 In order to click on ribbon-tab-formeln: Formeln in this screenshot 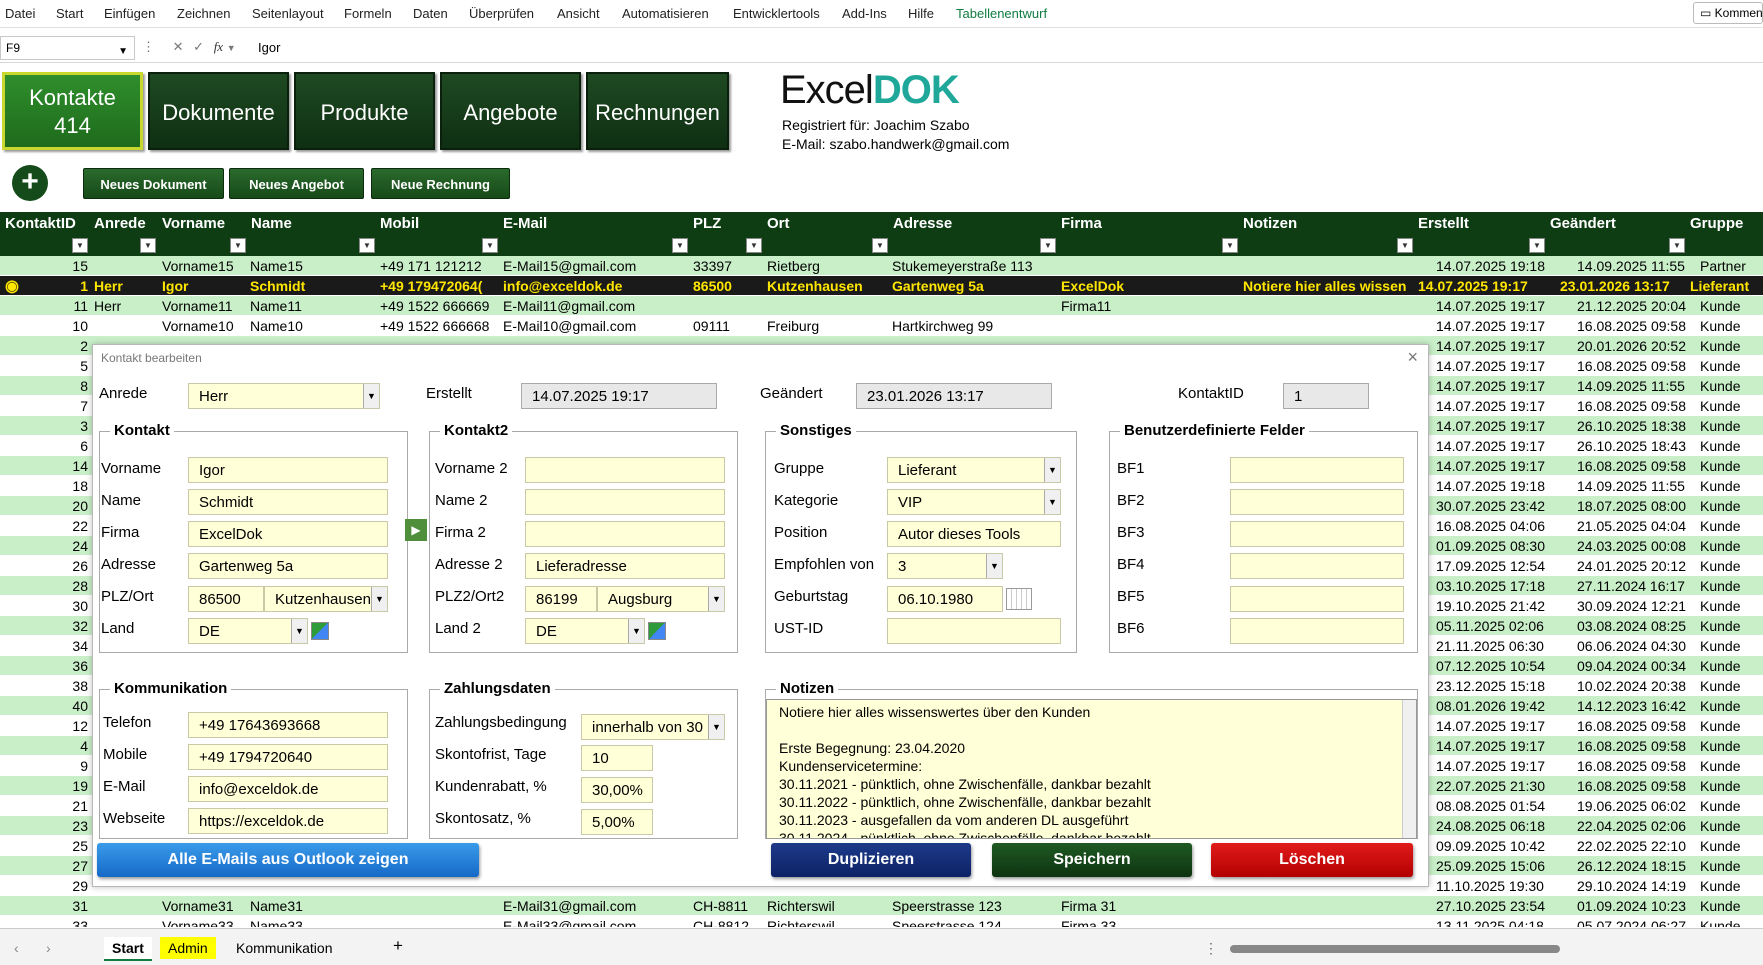, I will do `click(368, 13)`.